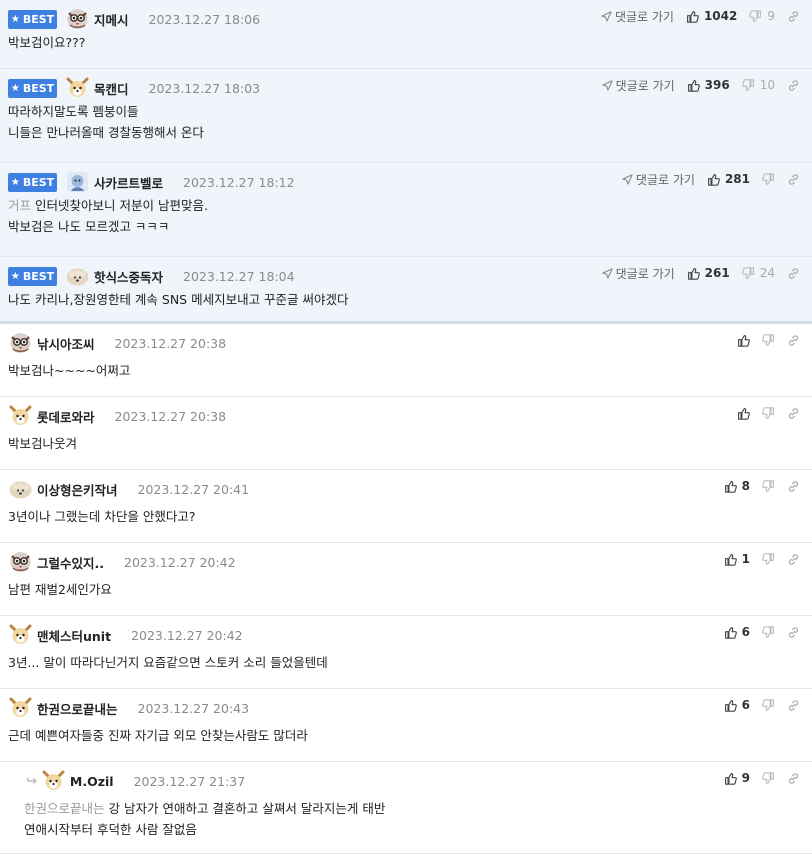  Describe the element at coordinates (106, 111) in the screenshot. I see `comment-line: 따라하지말도록 펨붕이들` at that location.